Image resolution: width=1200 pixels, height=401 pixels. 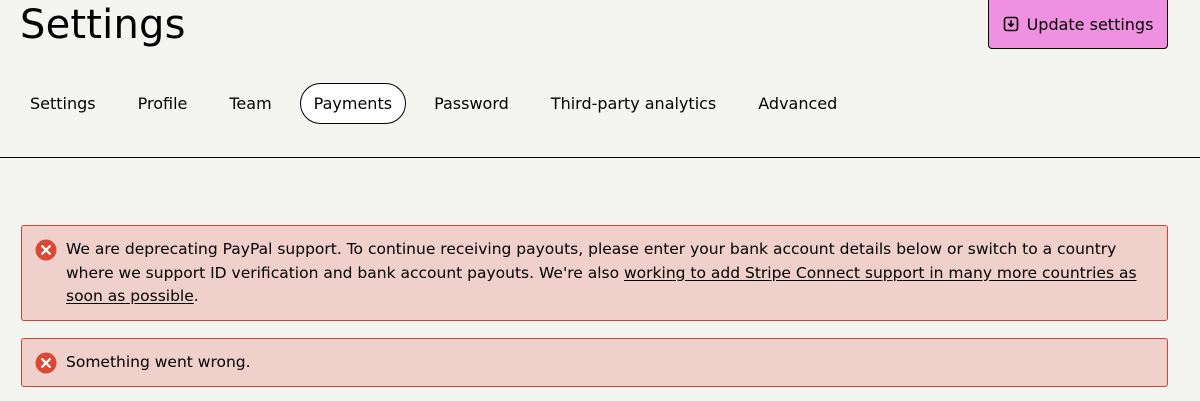 I want to click on tab-advanced: Advanced, so click(x=797, y=103).